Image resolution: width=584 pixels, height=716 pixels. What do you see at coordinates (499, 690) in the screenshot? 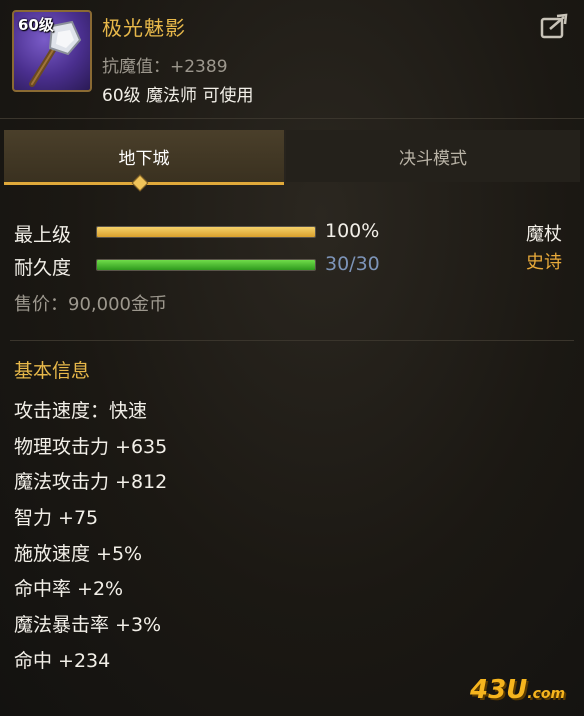
I see `watermark-main: 43U` at bounding box center [499, 690].